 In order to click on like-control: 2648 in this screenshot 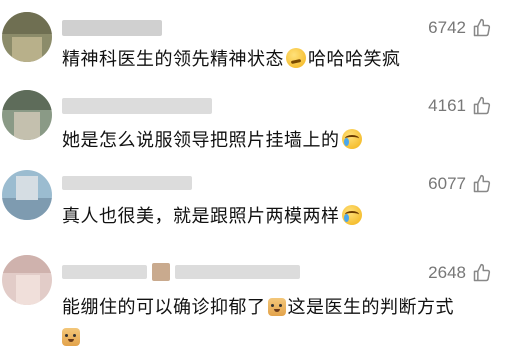, I will do `click(460, 273)`.